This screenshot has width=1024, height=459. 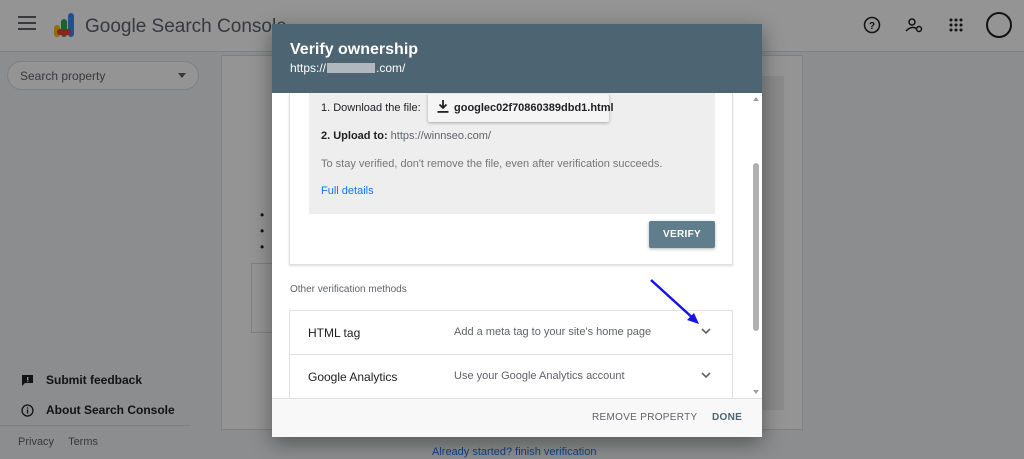 What do you see at coordinates (539, 376) in the screenshot?
I see `method-description: Use your Google Analytics account` at bounding box center [539, 376].